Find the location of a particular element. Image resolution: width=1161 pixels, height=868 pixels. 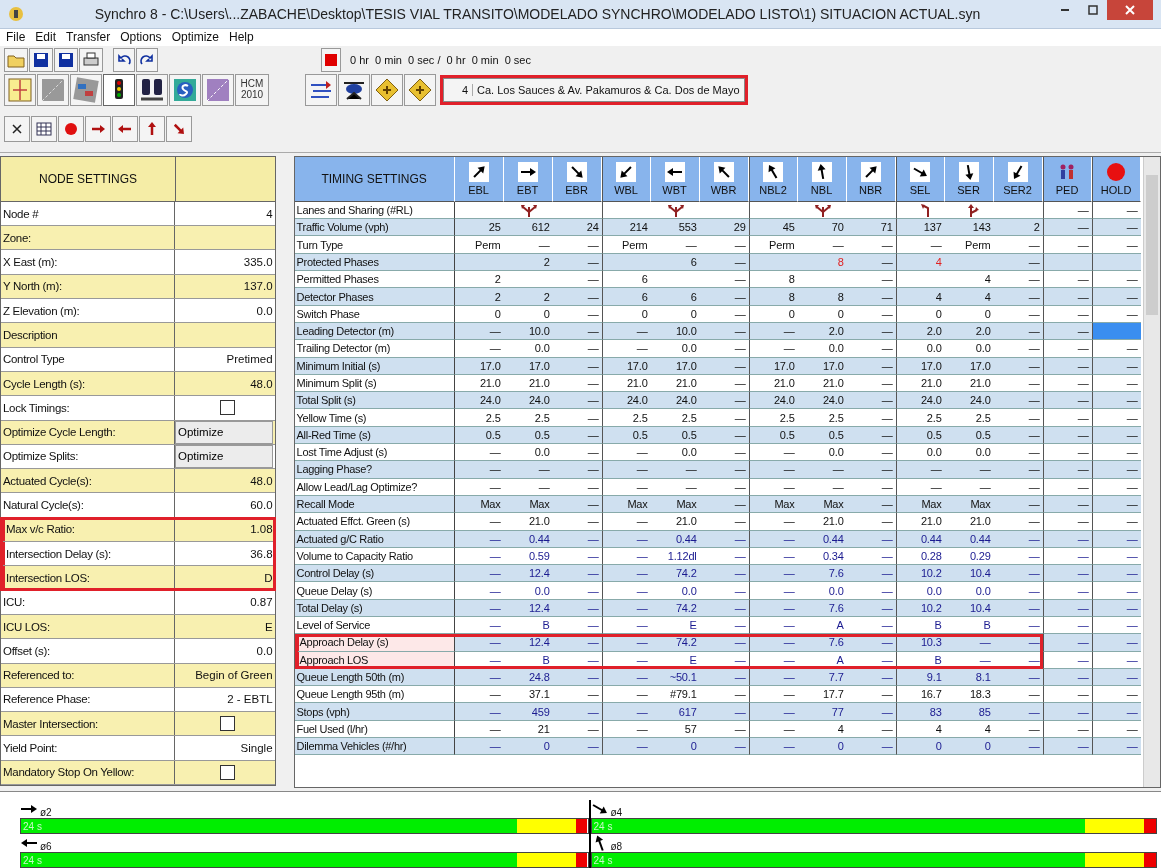

table-cell: 85 is located at coordinates (969, 712).